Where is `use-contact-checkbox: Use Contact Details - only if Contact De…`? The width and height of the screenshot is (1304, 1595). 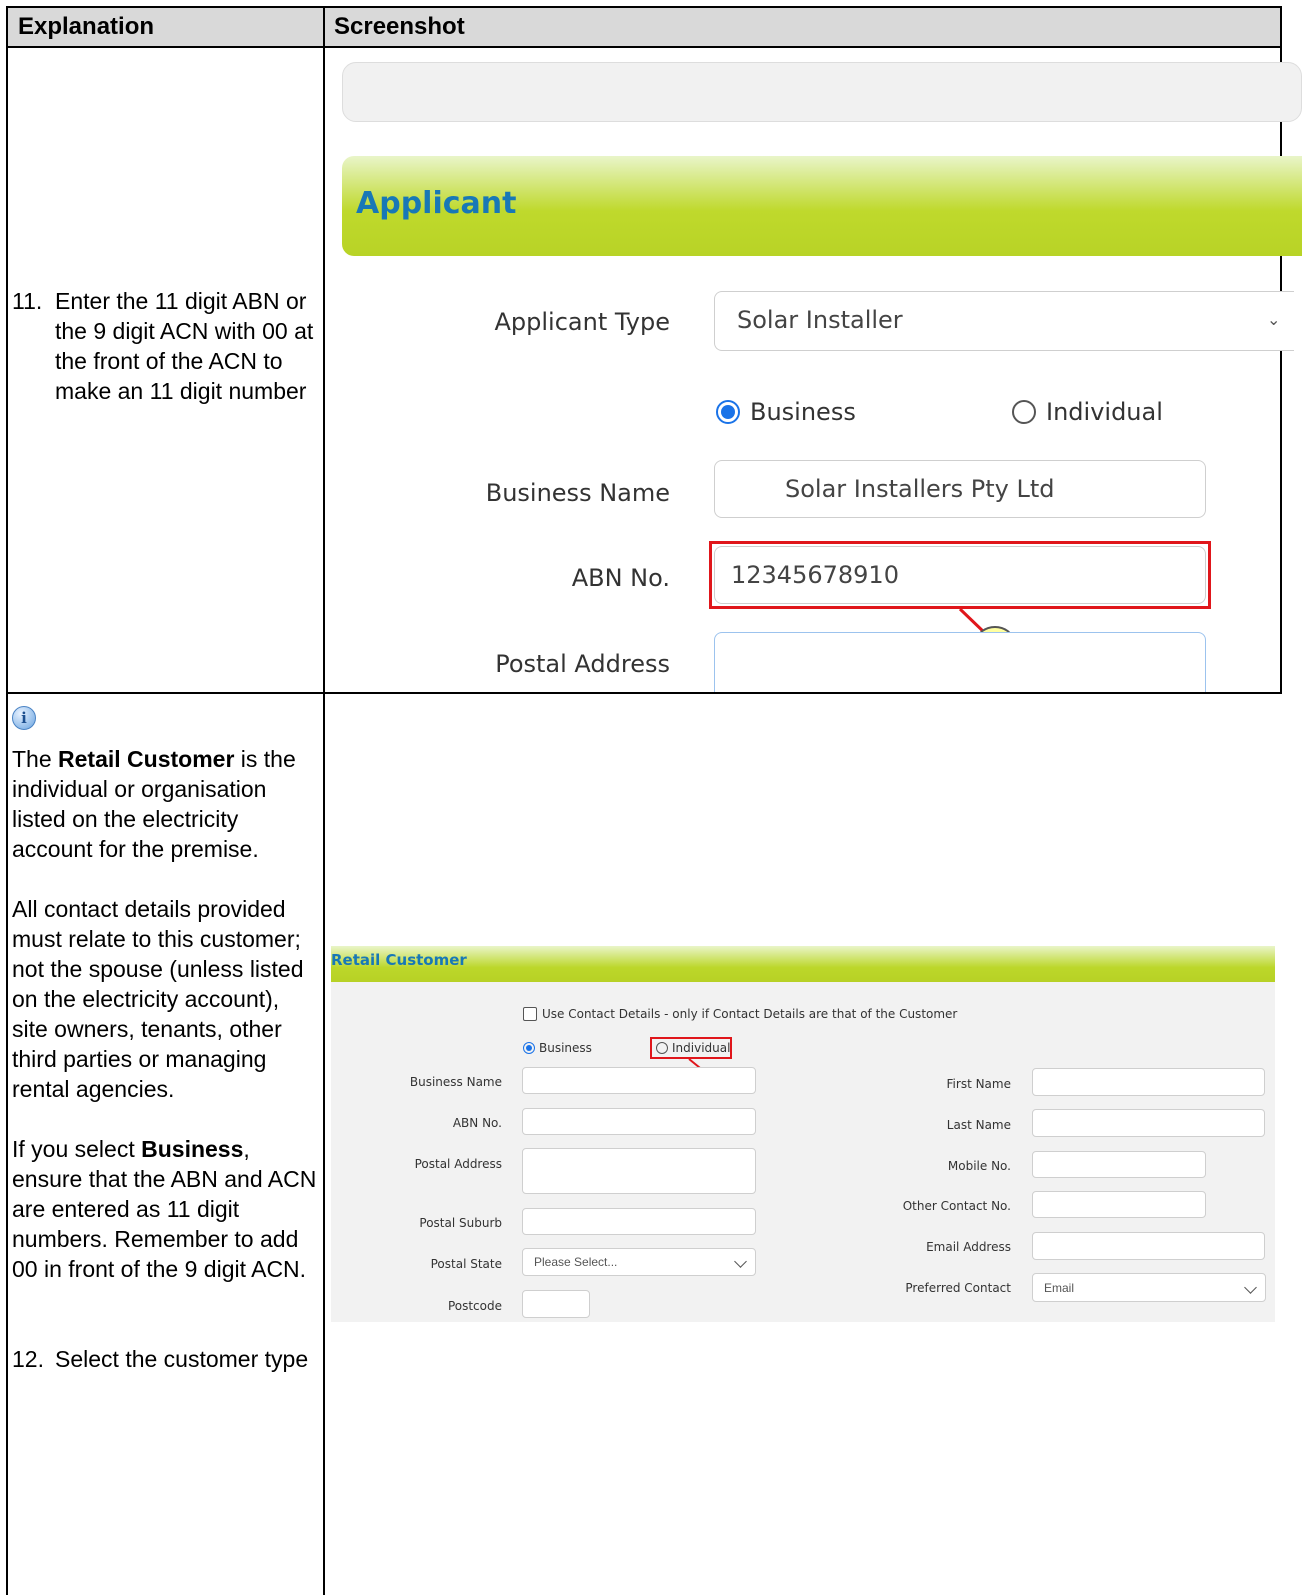
use-contact-checkbox: Use Contact Details - only if Contact De… is located at coordinates (740, 1014).